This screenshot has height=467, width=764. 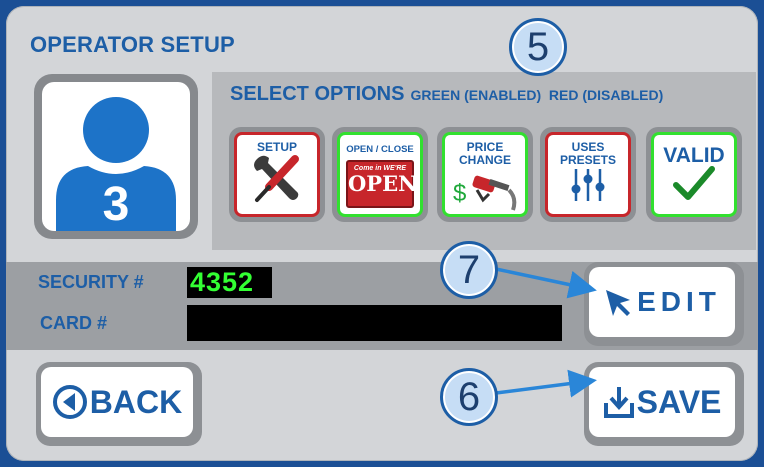 I want to click on callout-6: 6, so click(x=469, y=397).